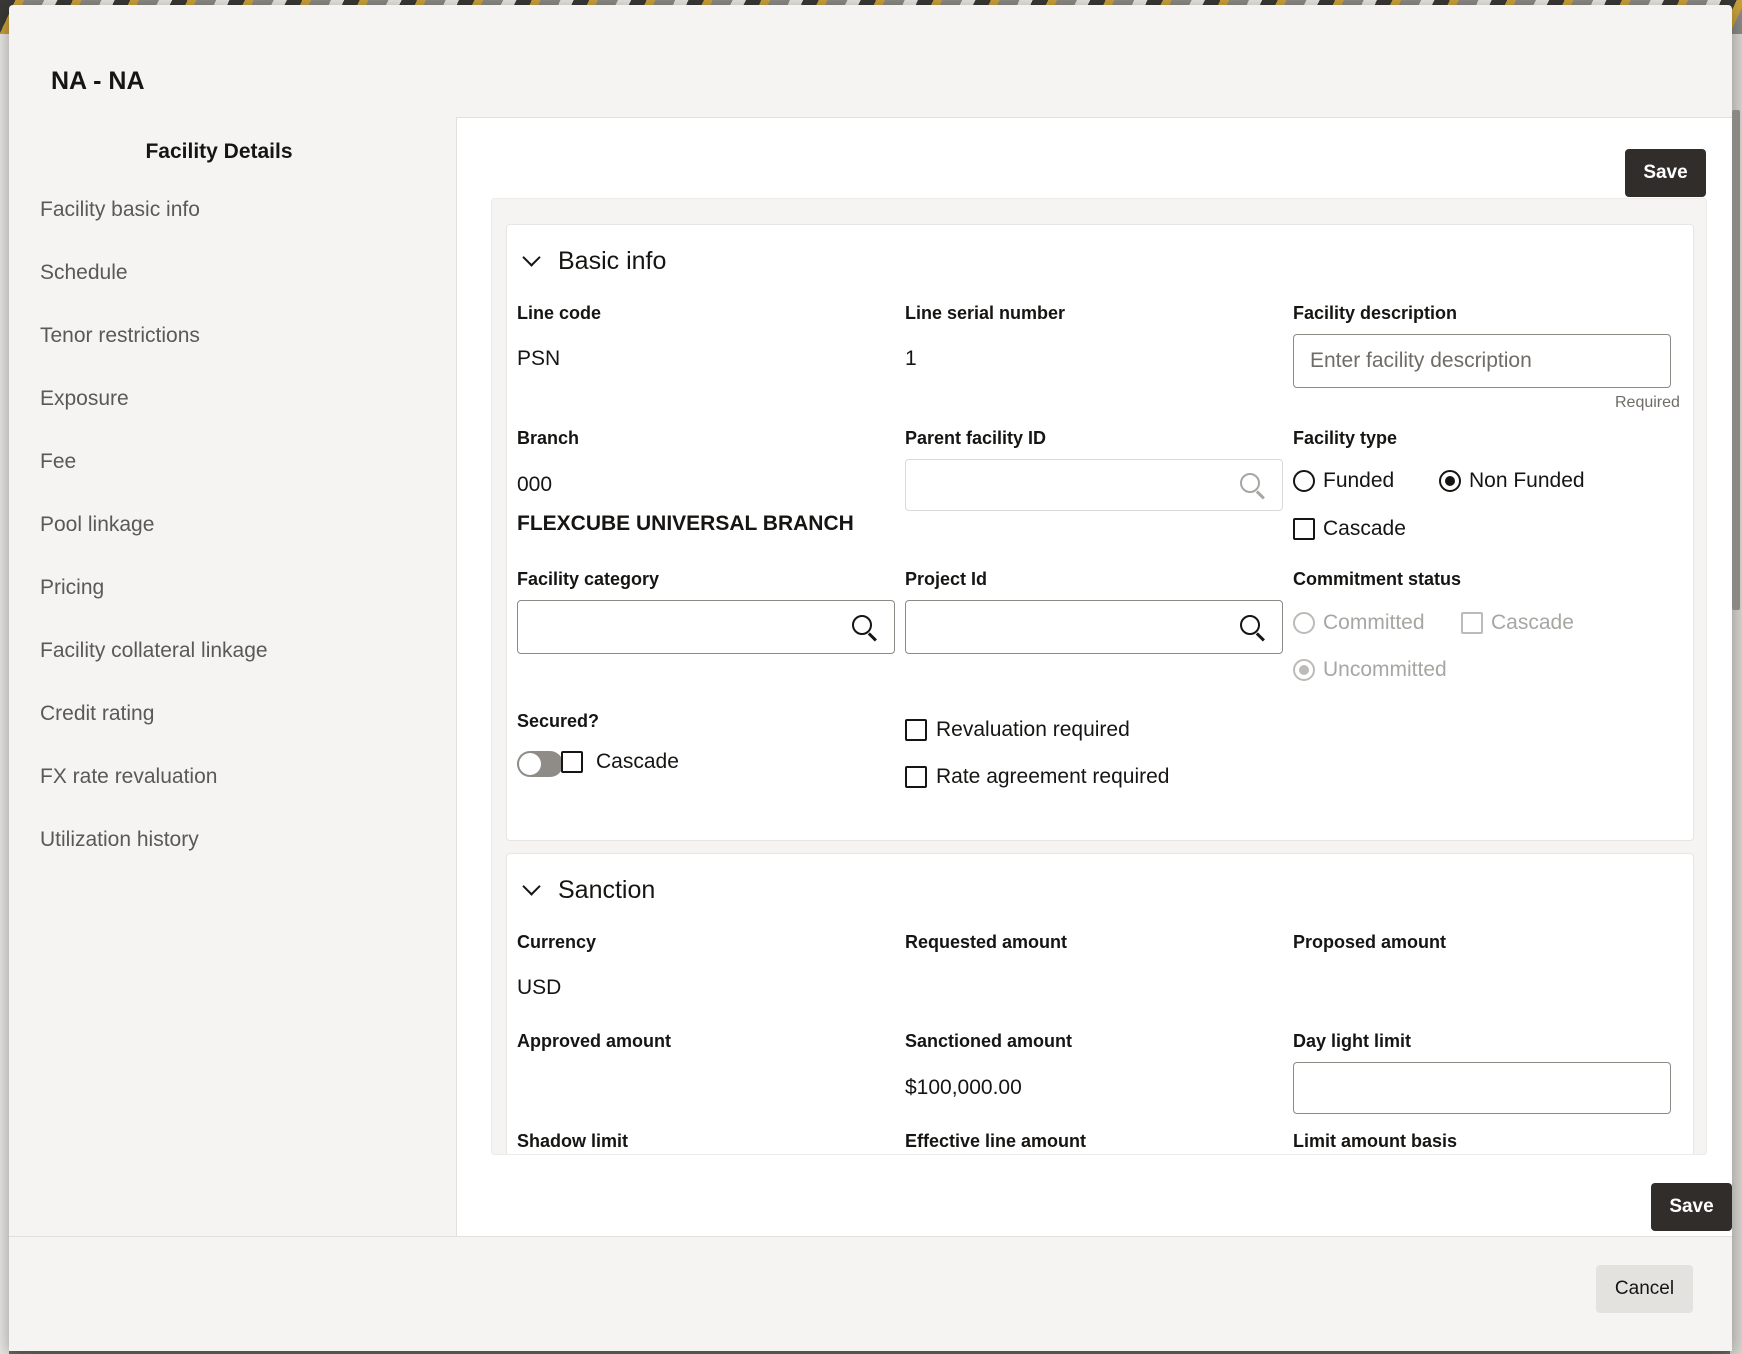  Describe the element at coordinates (1304, 623) in the screenshot. I see `committed-radio` at that location.